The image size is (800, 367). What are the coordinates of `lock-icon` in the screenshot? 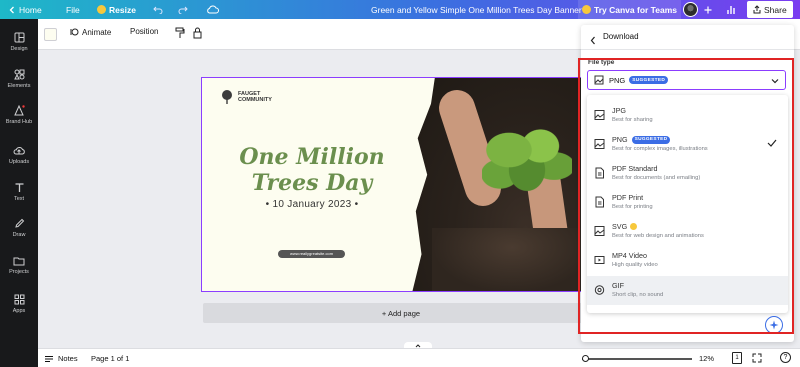 It's located at (197, 33).